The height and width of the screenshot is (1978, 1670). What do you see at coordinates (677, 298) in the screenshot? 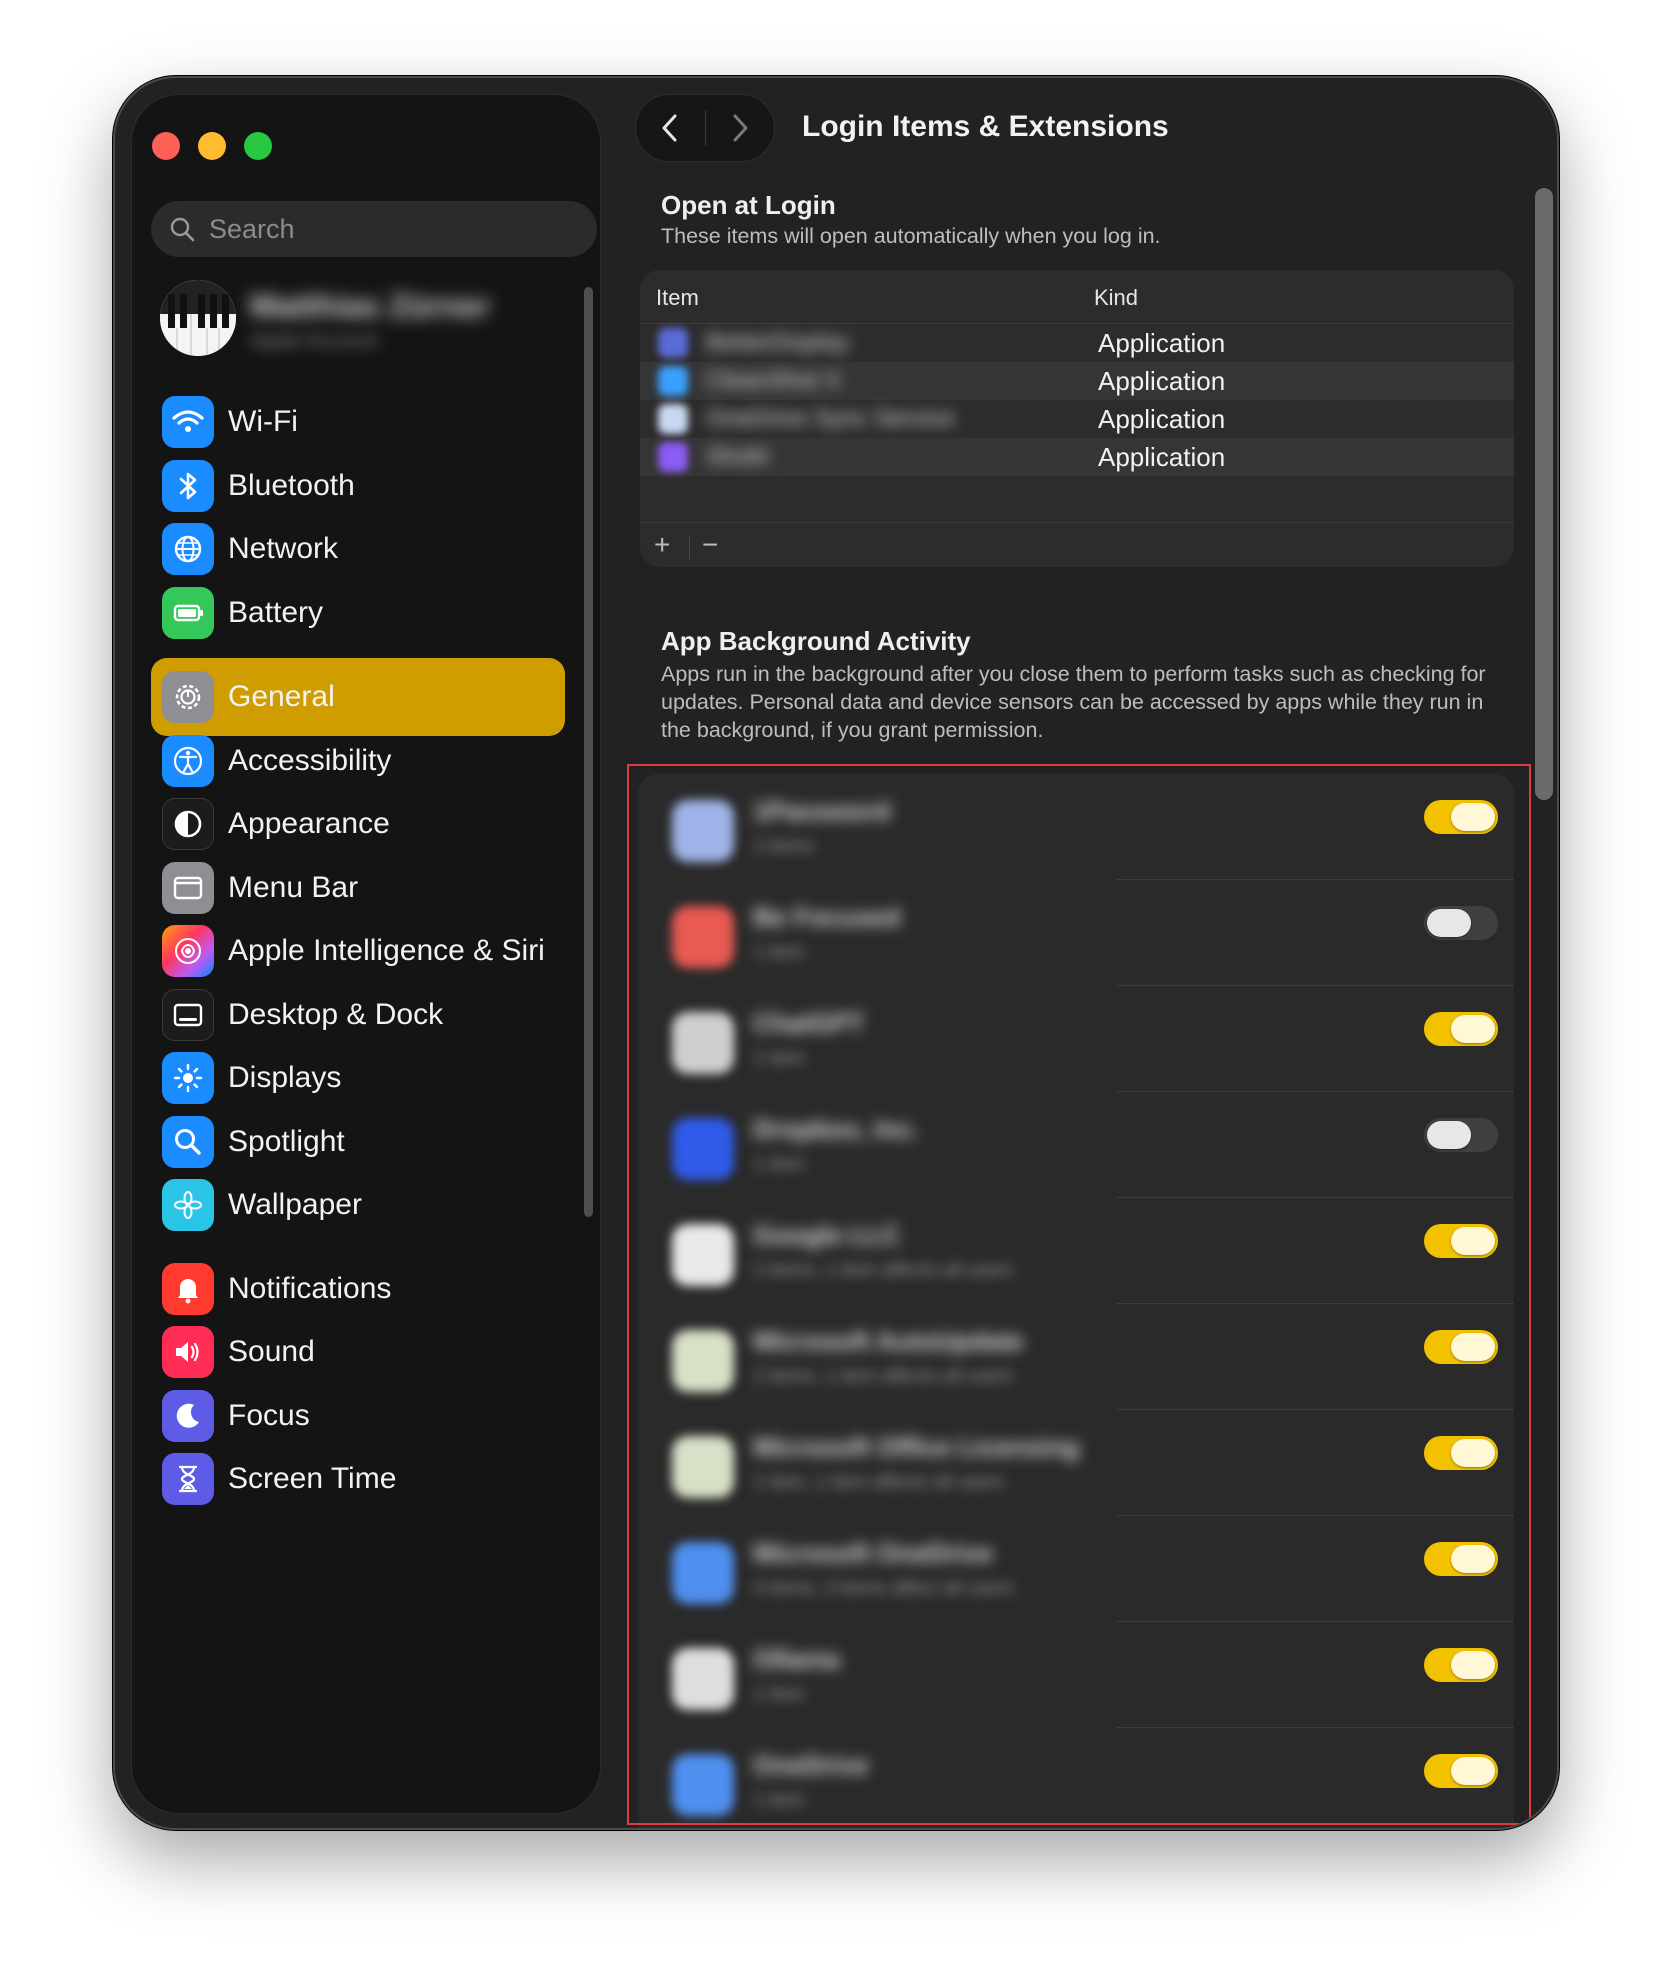
I see `column-item: Item` at bounding box center [677, 298].